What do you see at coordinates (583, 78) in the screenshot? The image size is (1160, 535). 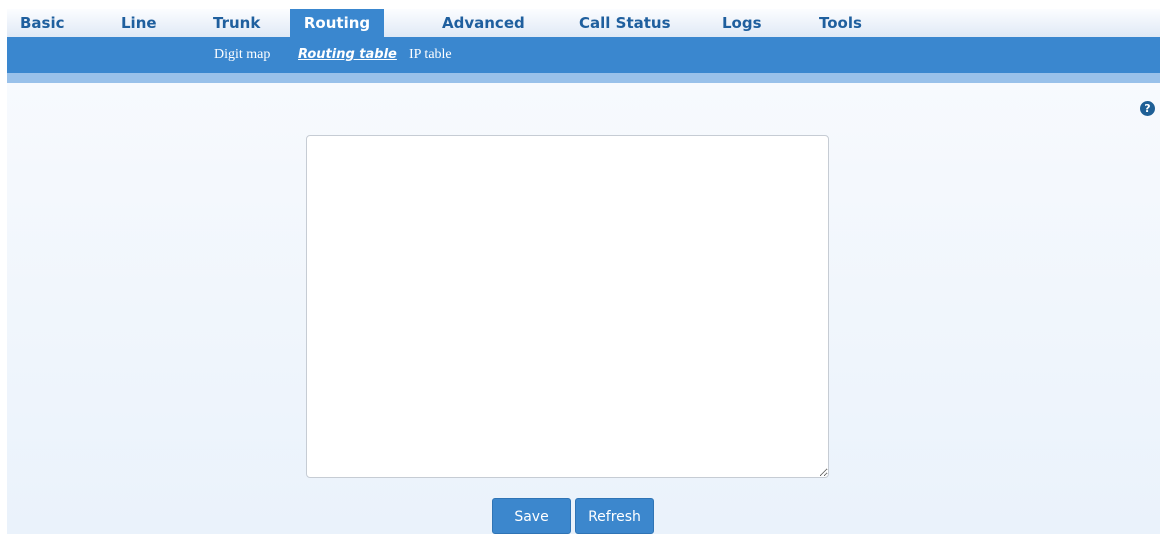 I see `nav-divider` at bounding box center [583, 78].